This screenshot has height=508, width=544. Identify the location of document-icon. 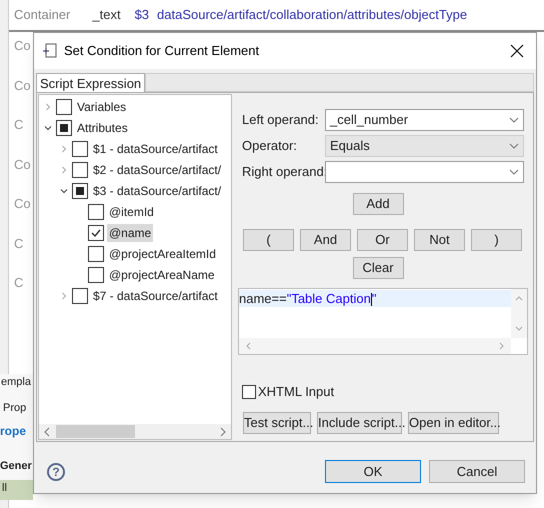
(50, 51).